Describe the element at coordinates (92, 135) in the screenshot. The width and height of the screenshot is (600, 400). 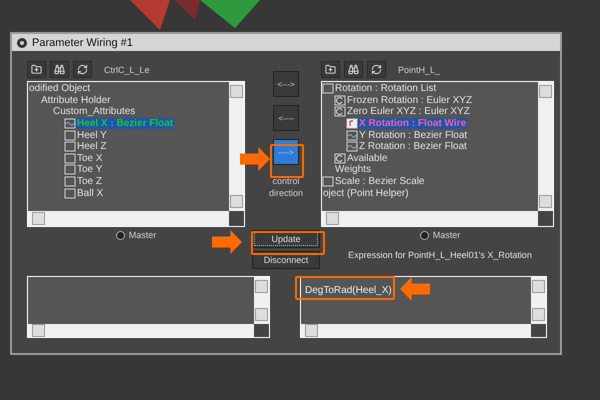
I see `tree-item: Heel Y` at that location.